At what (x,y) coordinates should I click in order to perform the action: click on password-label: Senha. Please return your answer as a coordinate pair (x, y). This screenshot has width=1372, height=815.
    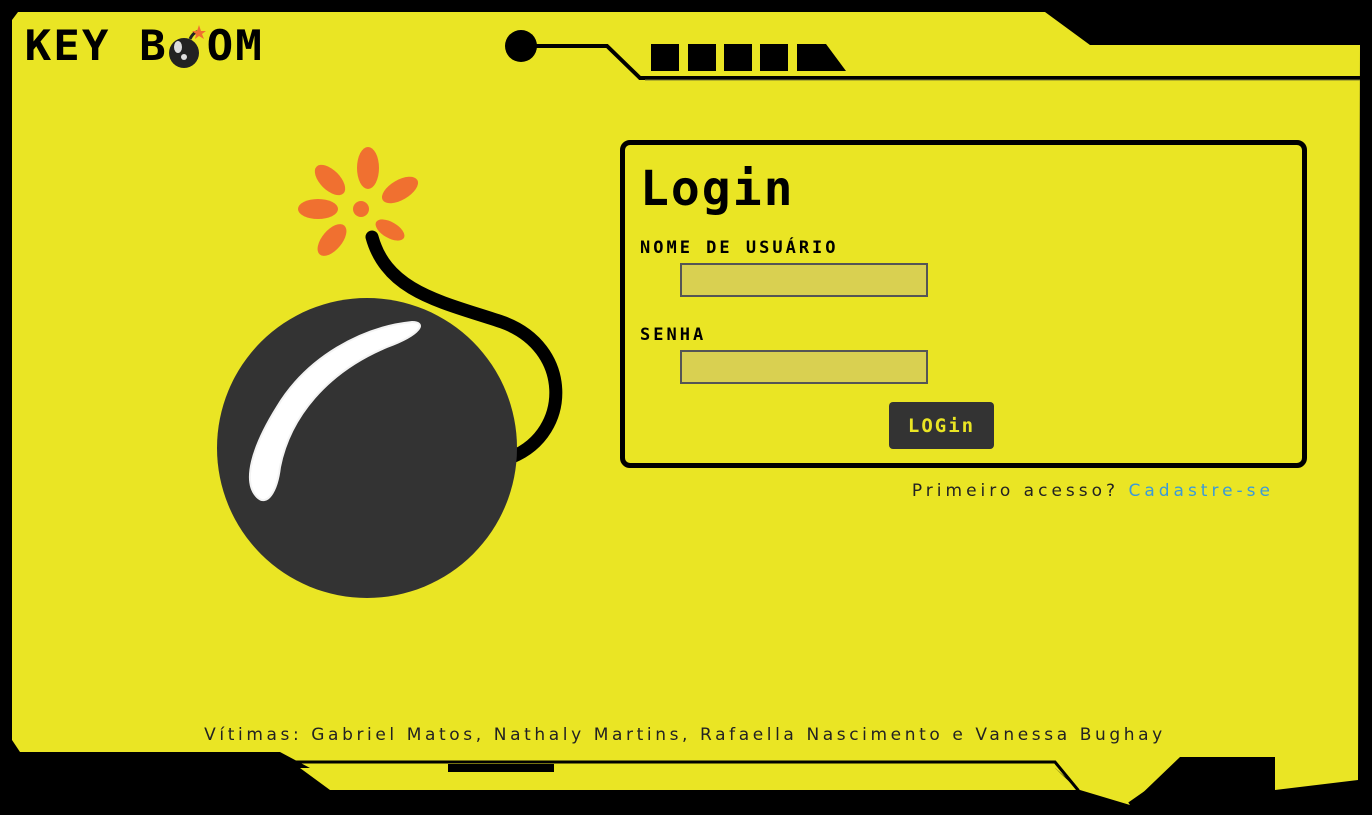
    Looking at the image, I should click on (673, 335).